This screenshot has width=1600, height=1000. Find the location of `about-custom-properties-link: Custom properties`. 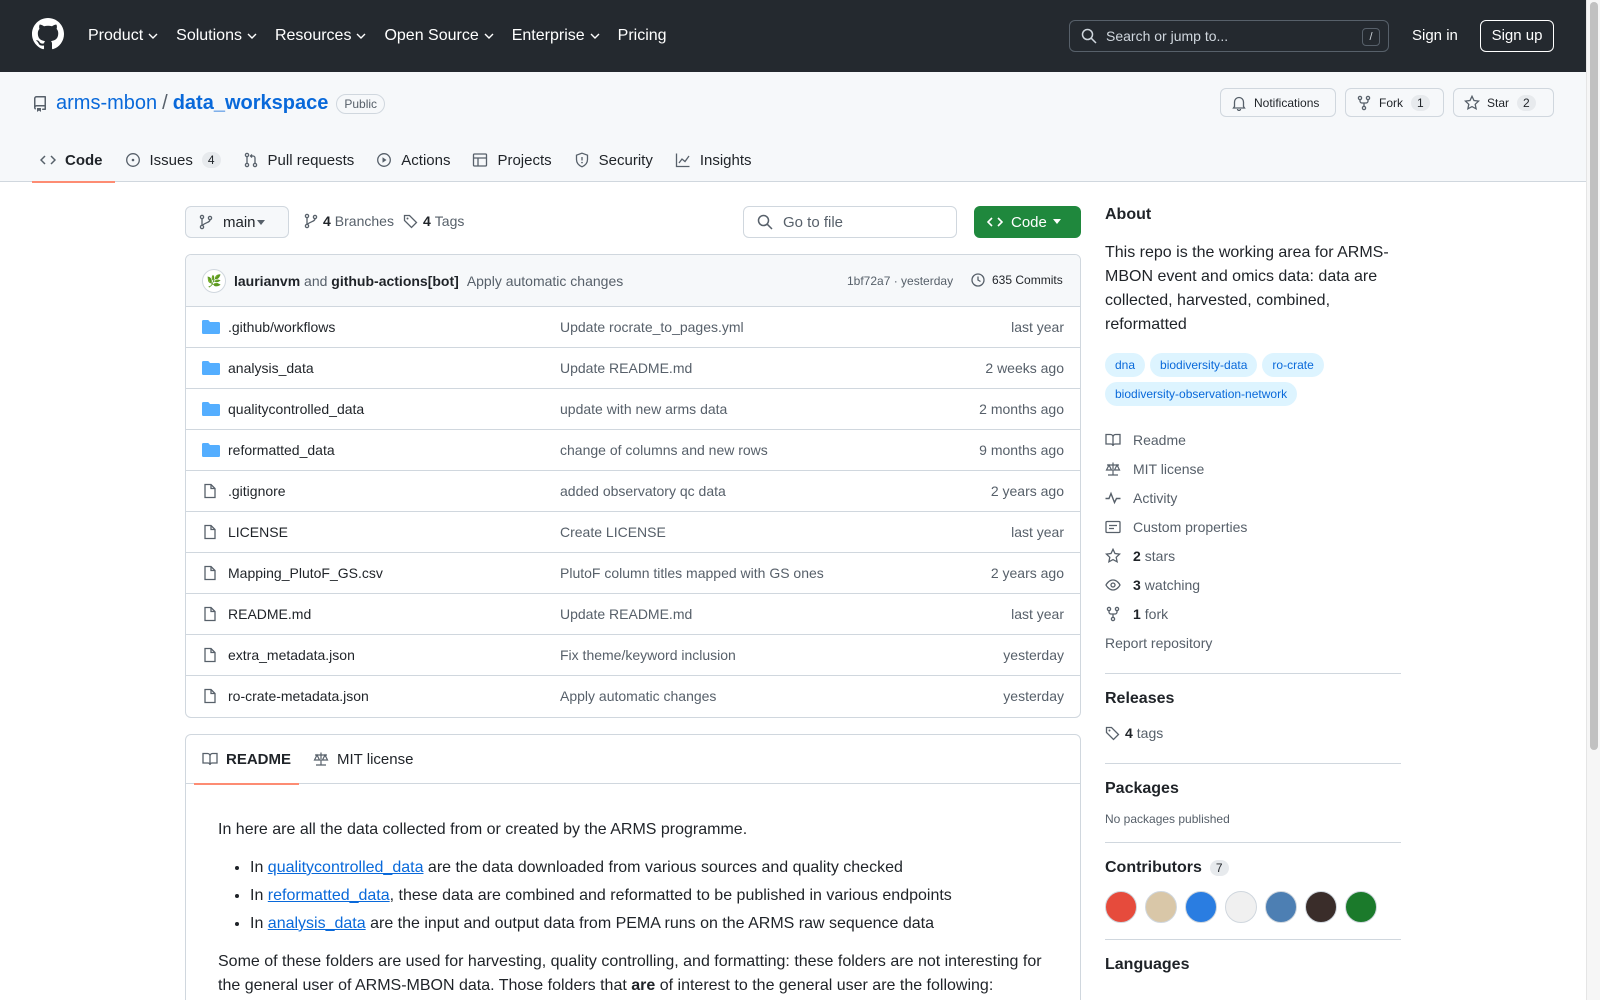

about-custom-properties-link: Custom properties is located at coordinates (1253, 526).